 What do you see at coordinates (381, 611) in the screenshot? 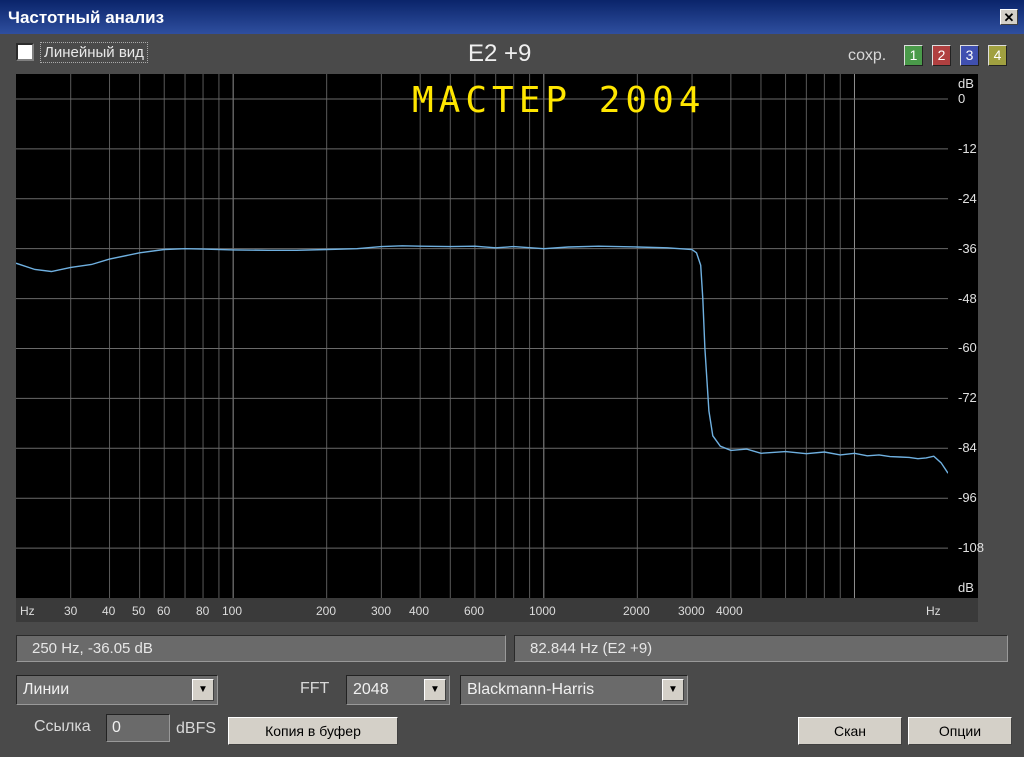
I see `x-tick-label: 300` at bounding box center [381, 611].